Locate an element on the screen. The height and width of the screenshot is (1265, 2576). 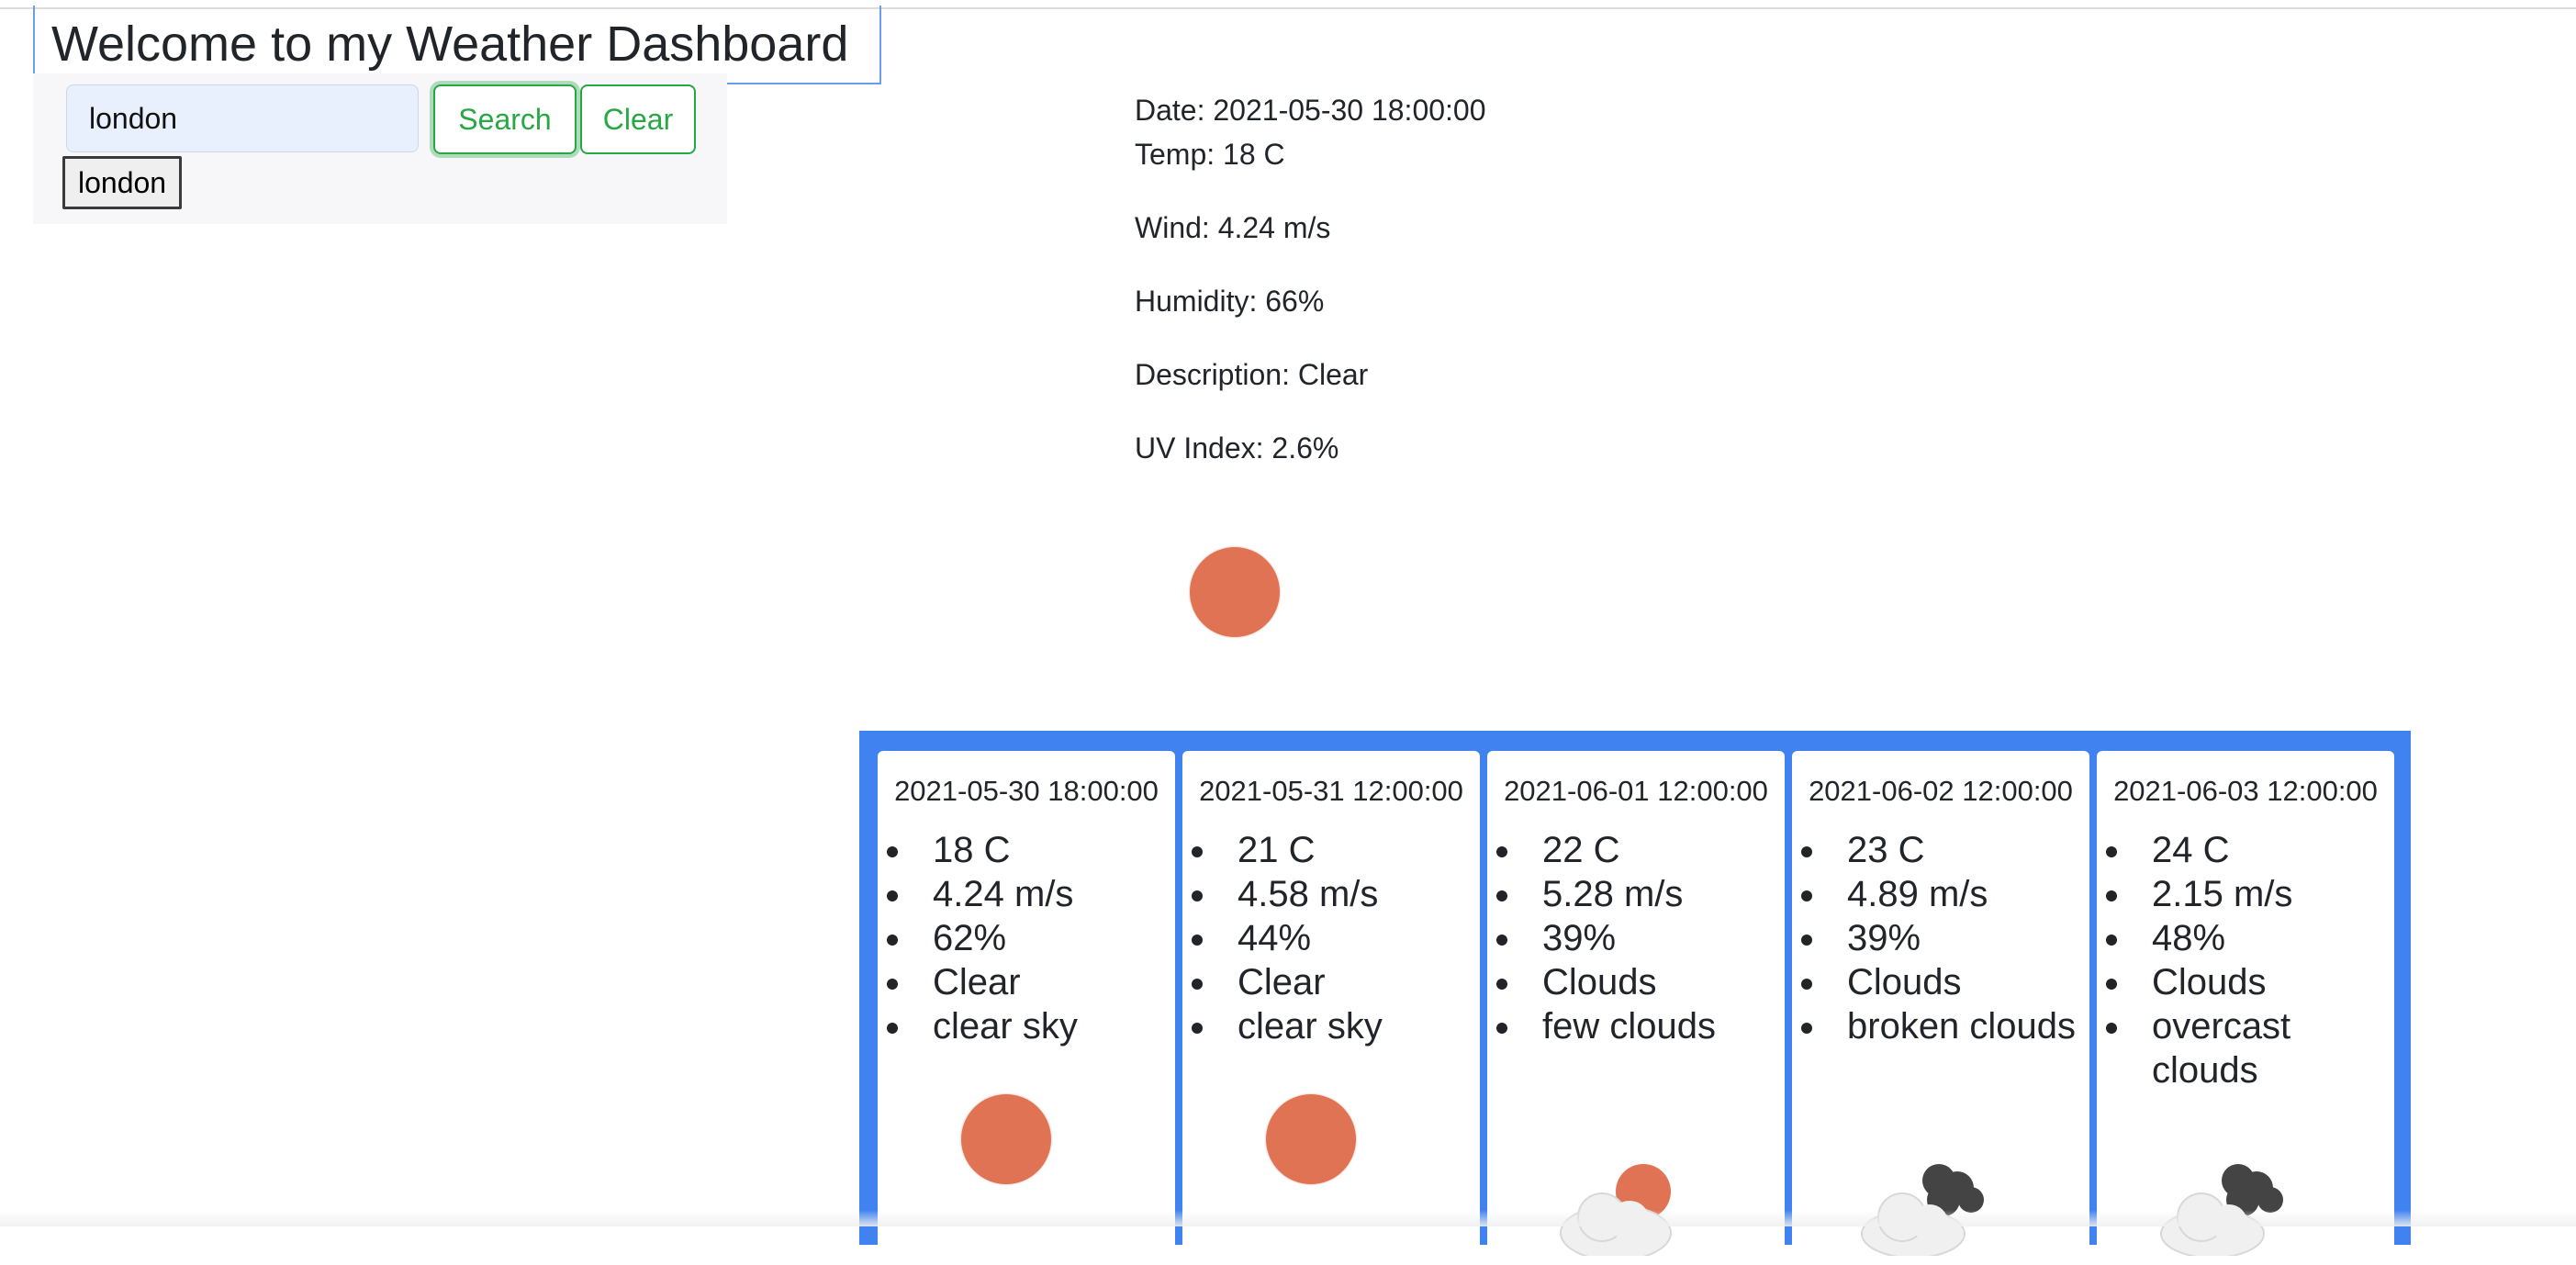
forecast-description: overcast clouds is located at coordinates (2264, 1048).